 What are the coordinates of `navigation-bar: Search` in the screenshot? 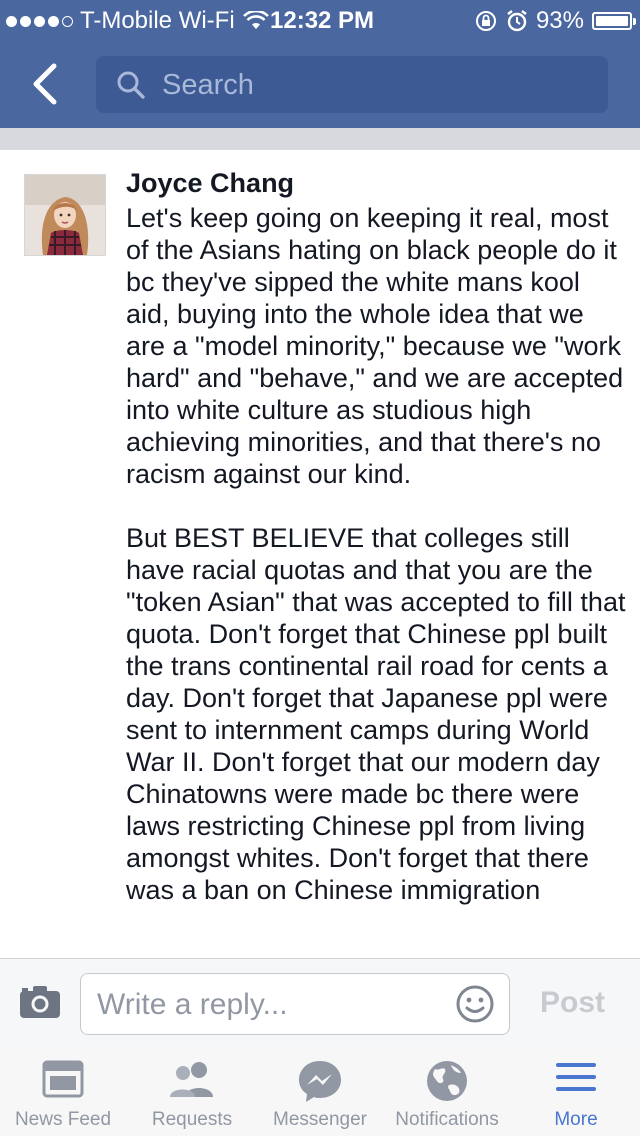 It's located at (320, 84).